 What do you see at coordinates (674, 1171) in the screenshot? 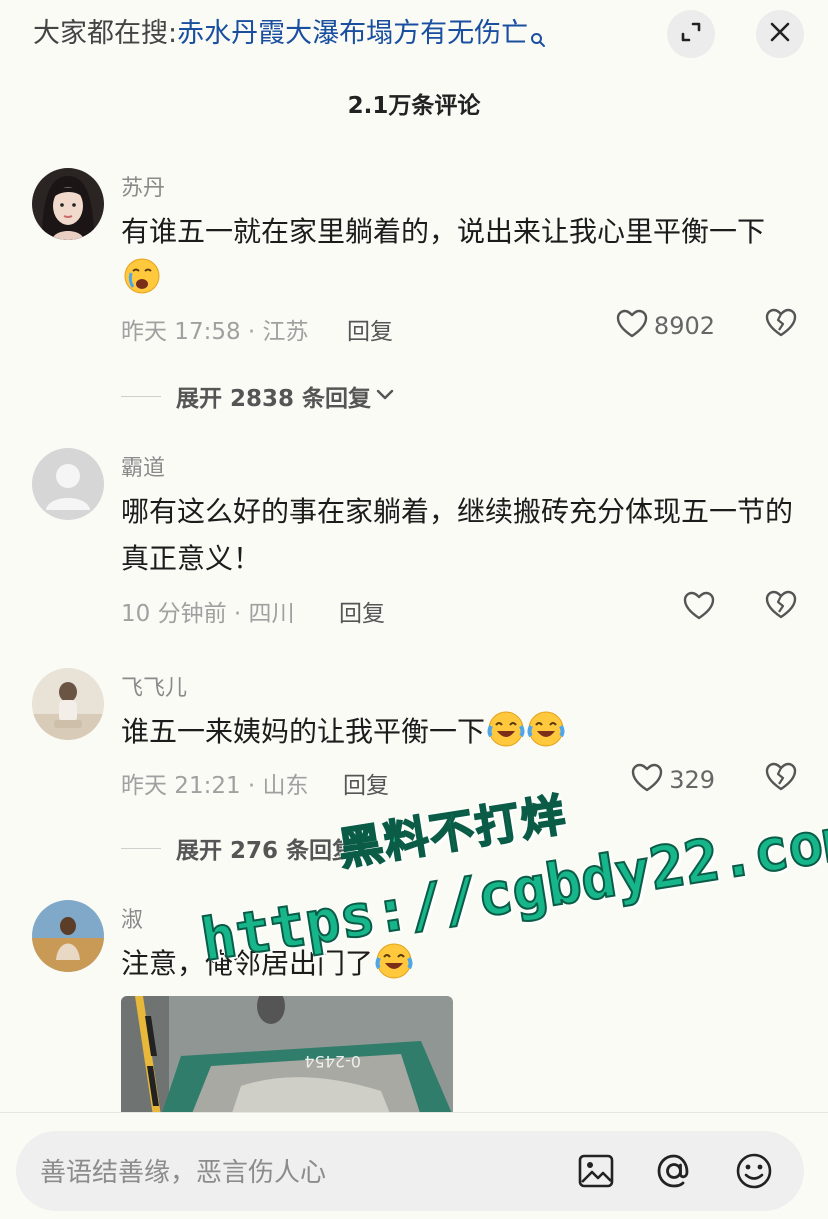
I see `at-mention-icon` at bounding box center [674, 1171].